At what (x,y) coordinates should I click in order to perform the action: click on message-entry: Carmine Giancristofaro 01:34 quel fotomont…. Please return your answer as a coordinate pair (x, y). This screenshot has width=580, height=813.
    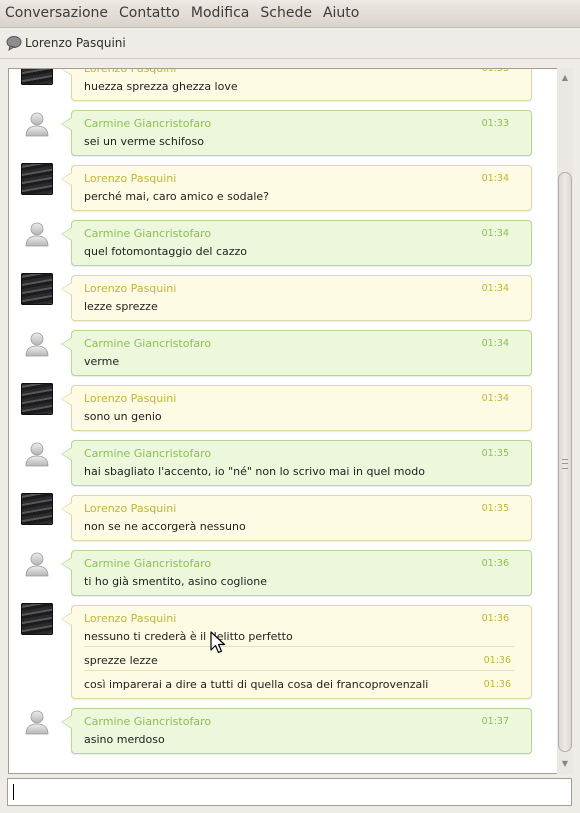
    Looking at the image, I should click on (283, 242).